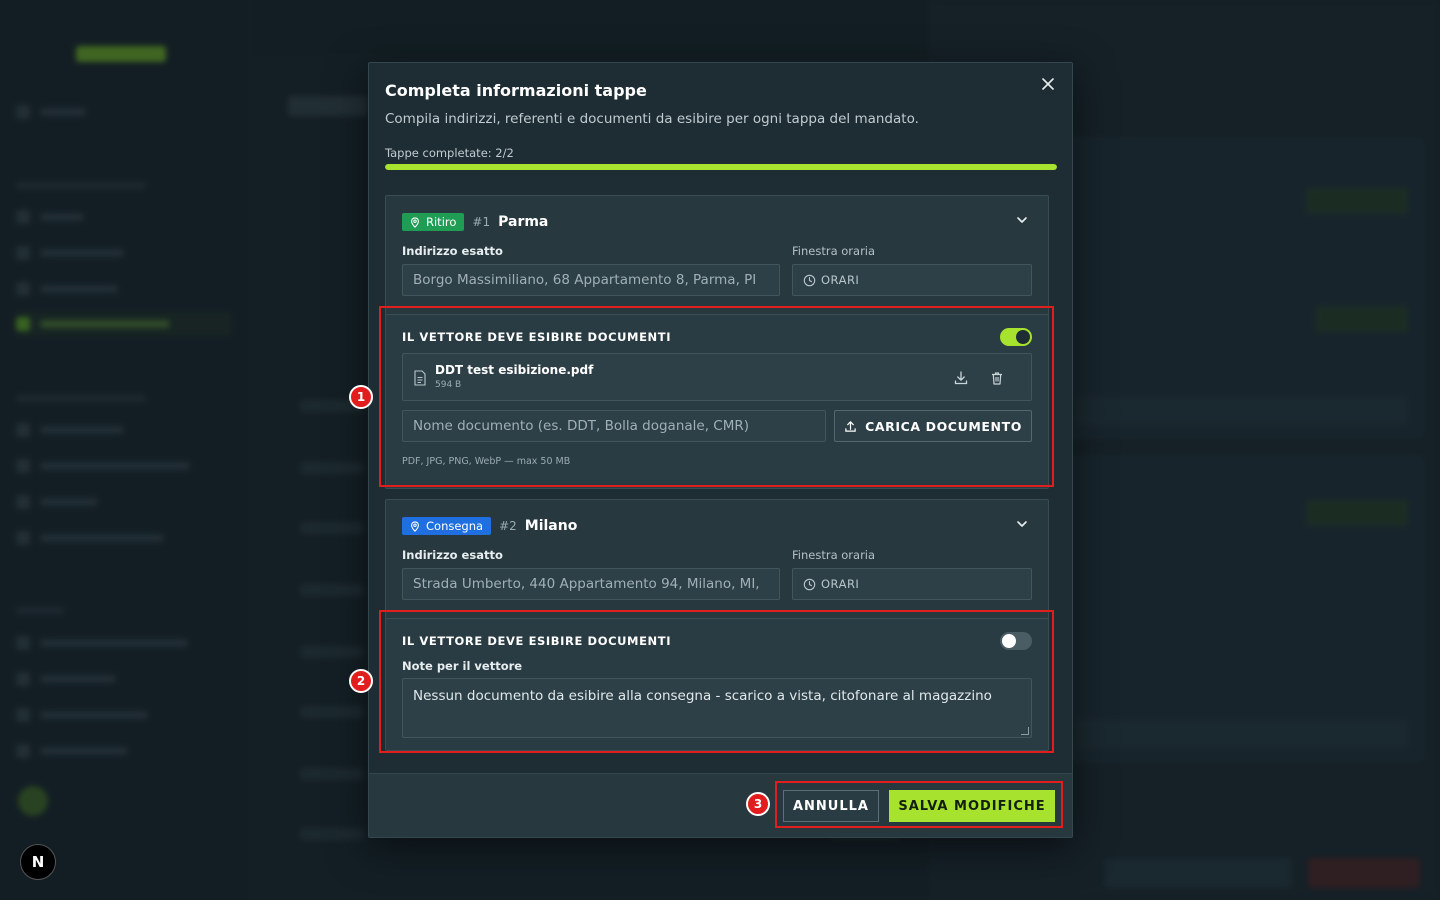  What do you see at coordinates (481, 222) in the screenshot?
I see `stop-number: #1` at bounding box center [481, 222].